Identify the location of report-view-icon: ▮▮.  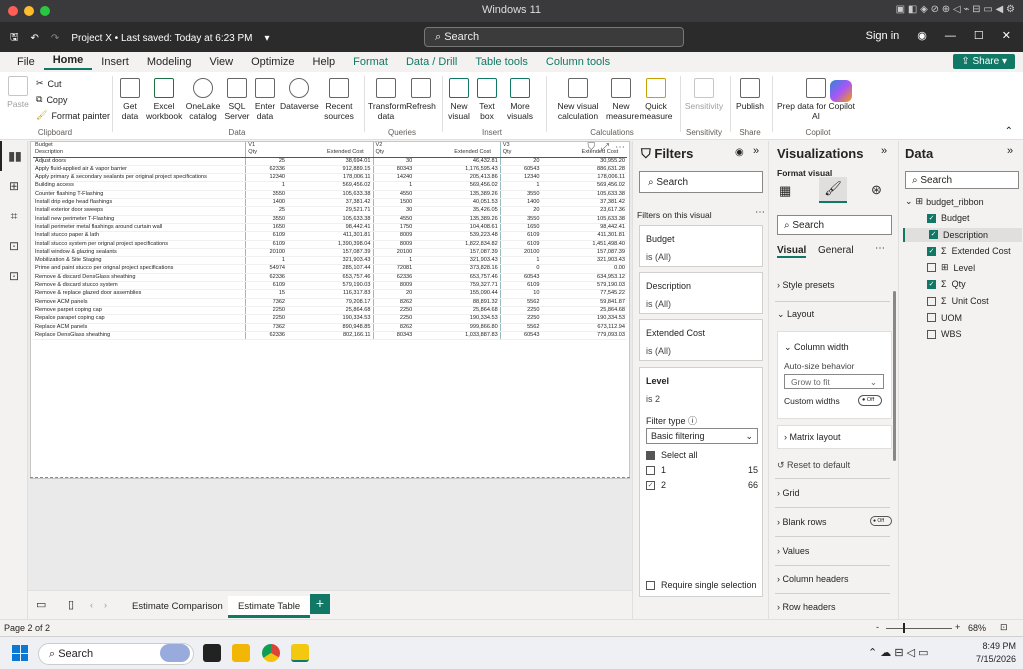
(14, 156).